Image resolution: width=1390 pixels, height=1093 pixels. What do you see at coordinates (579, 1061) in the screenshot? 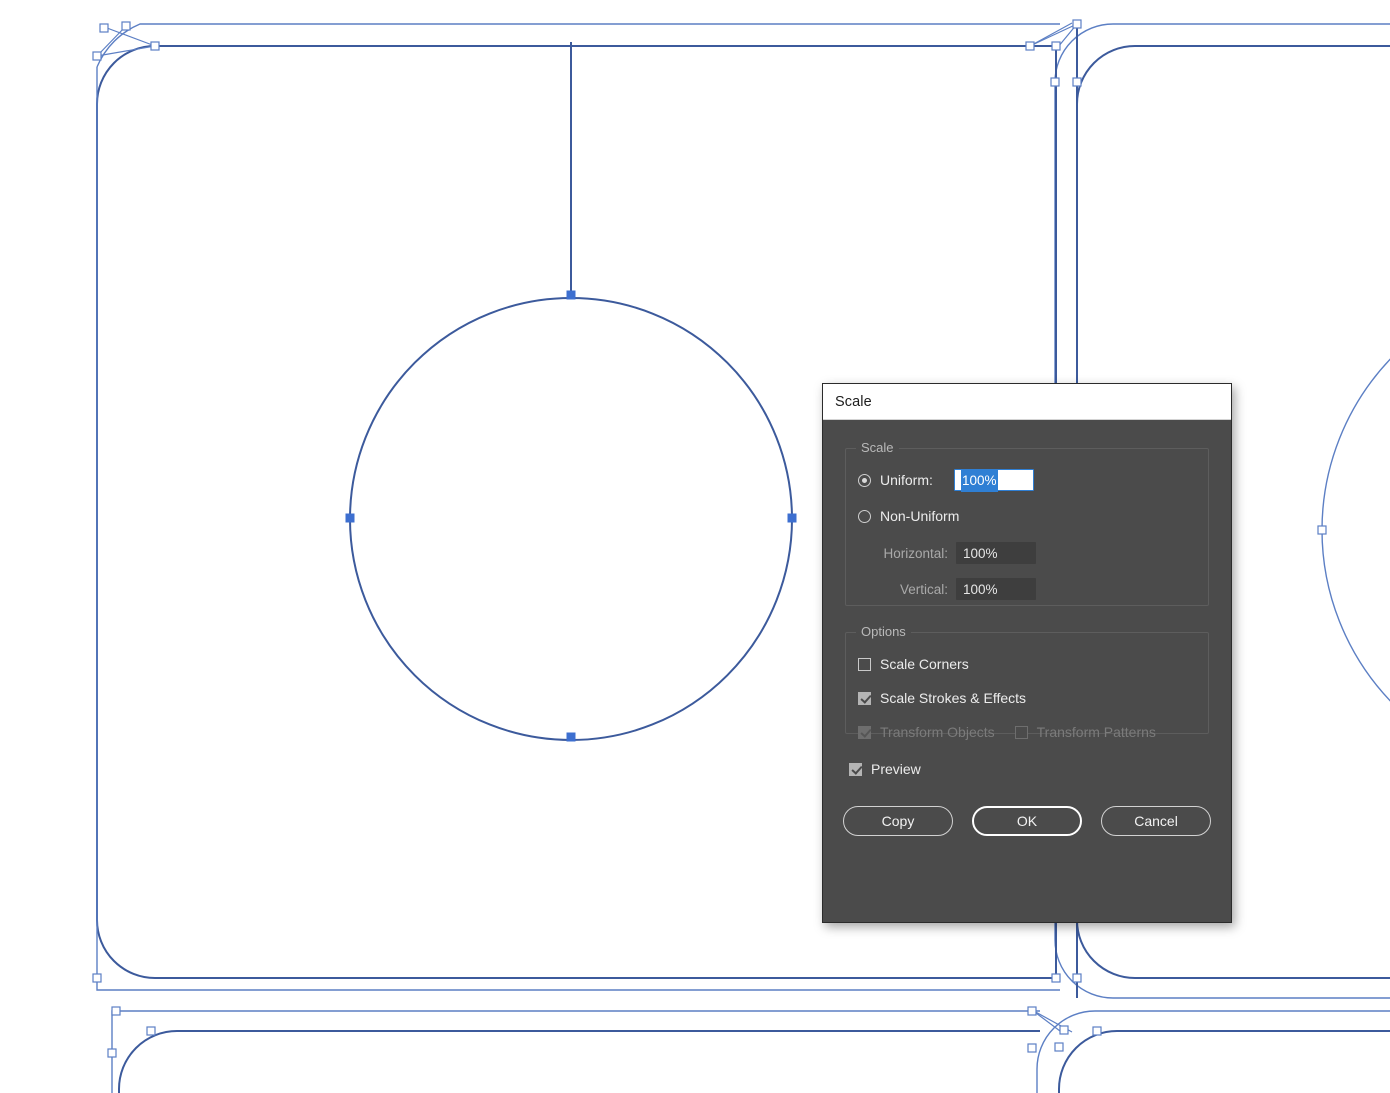
I see `path-rounded-rect-bottomleft` at bounding box center [579, 1061].